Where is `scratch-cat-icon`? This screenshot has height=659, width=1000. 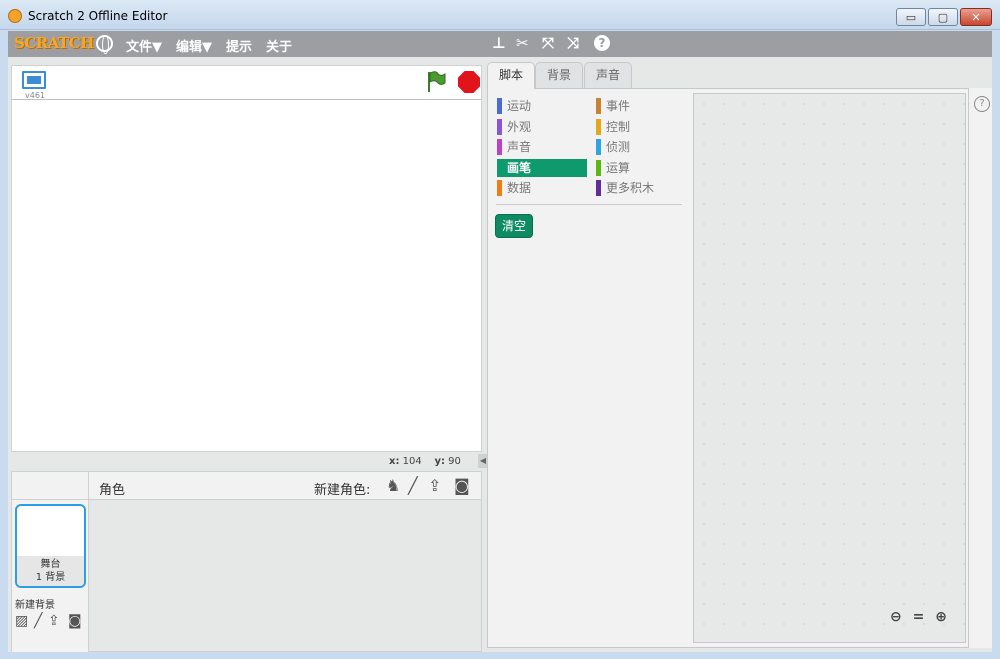
scratch-cat-icon is located at coordinates (15, 16).